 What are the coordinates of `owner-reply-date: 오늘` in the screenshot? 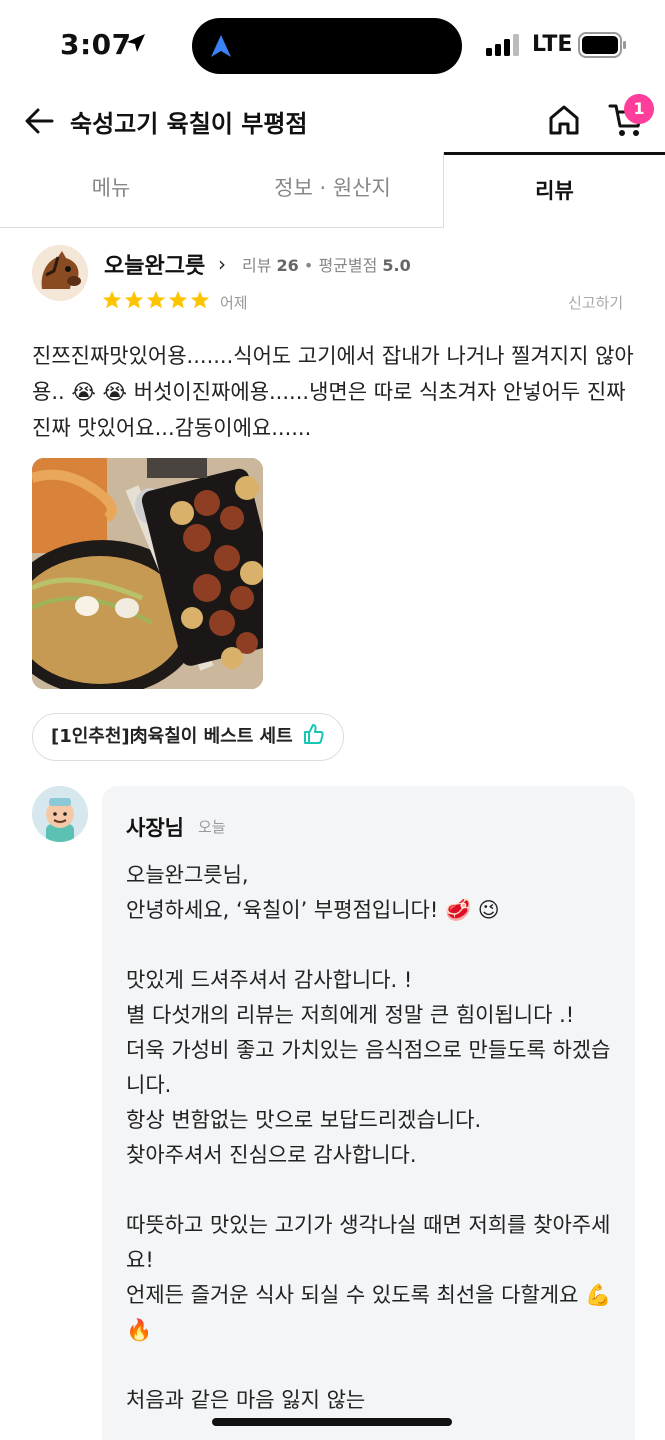 It's located at (212, 827).